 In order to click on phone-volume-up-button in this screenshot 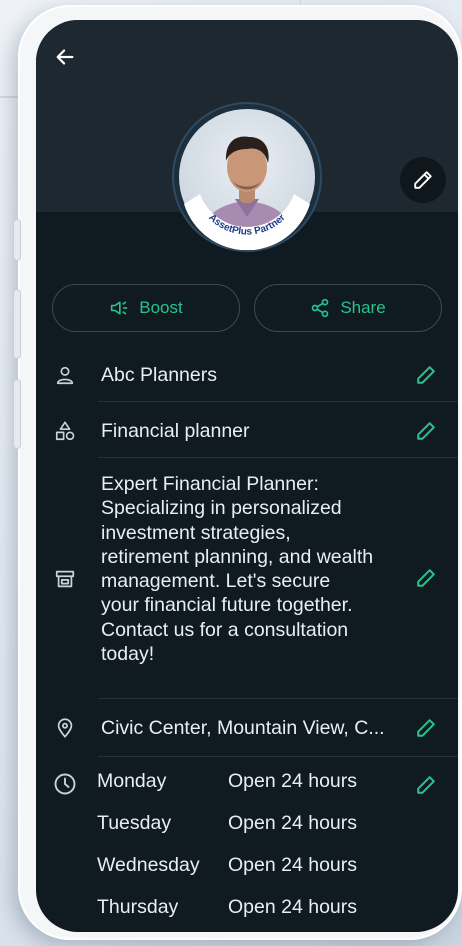, I will do `click(17, 324)`.